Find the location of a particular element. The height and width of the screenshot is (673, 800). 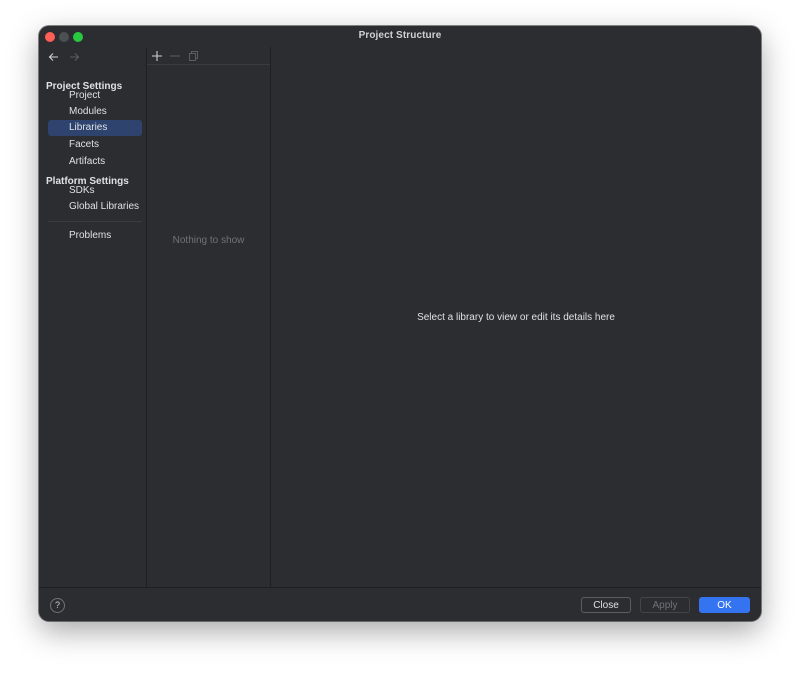

title-bar: Project Structure is located at coordinates (400, 36).